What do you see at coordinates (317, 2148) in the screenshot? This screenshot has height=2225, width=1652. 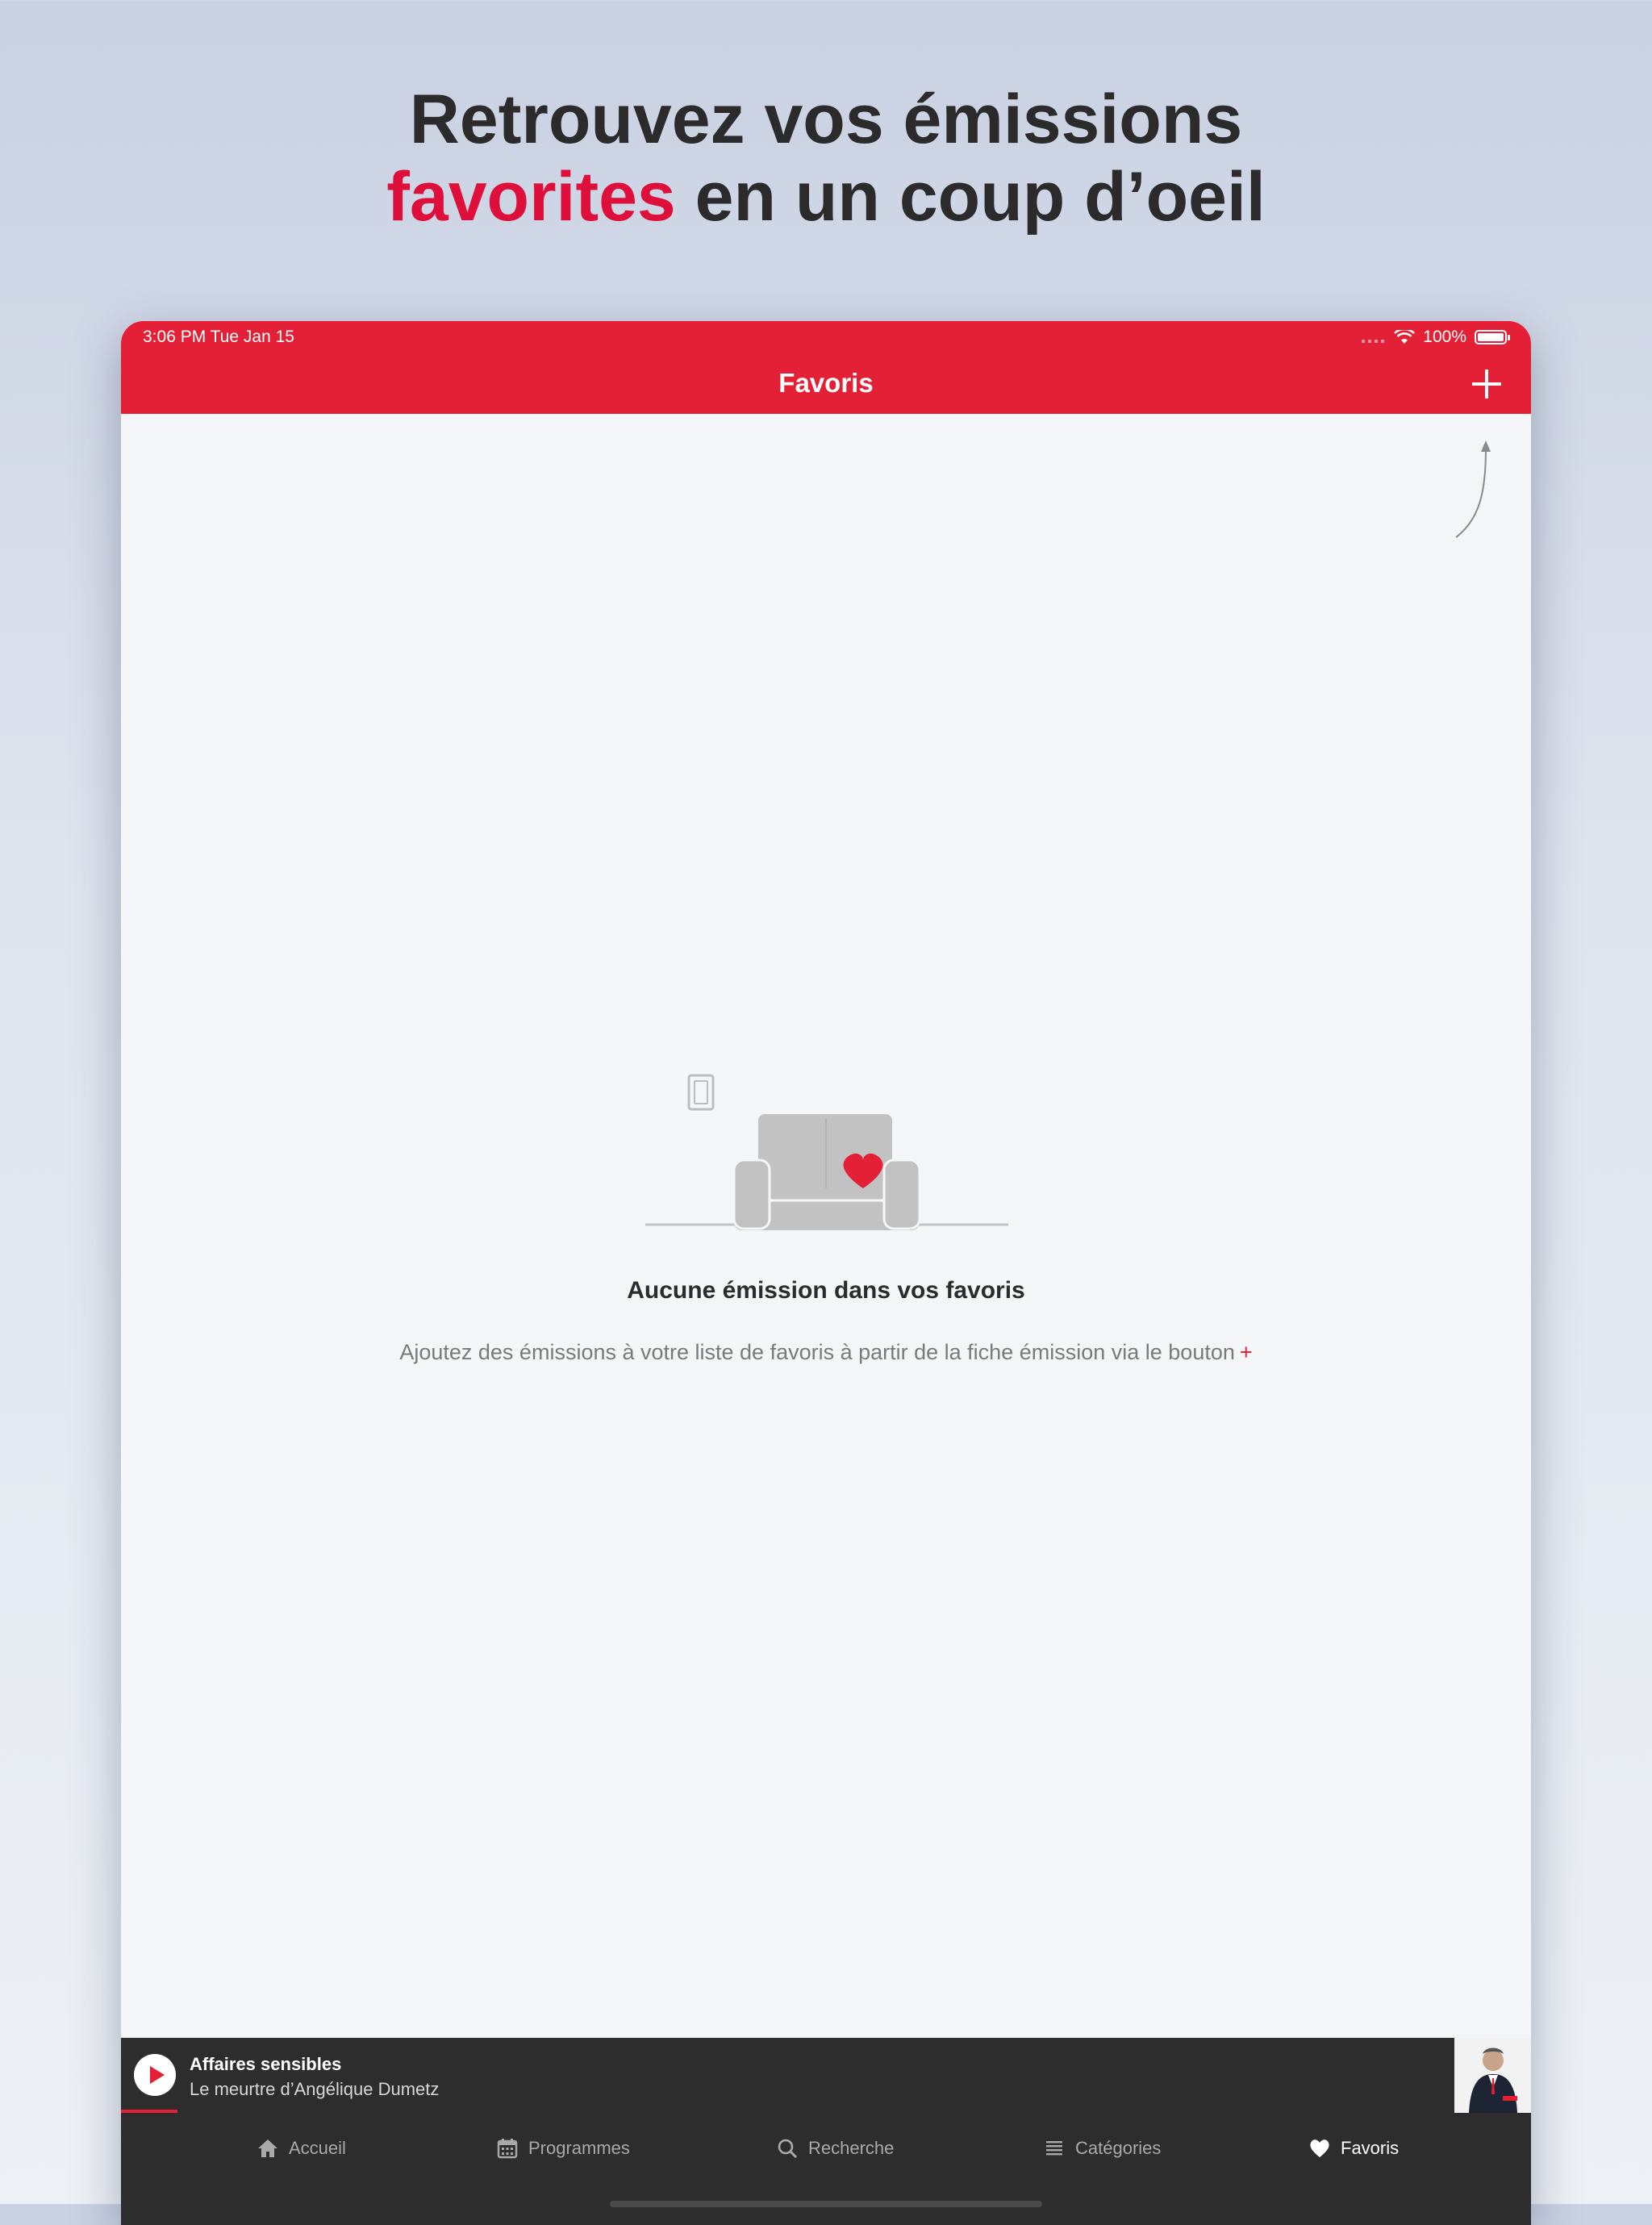 I see `tab-label: Accueil` at bounding box center [317, 2148].